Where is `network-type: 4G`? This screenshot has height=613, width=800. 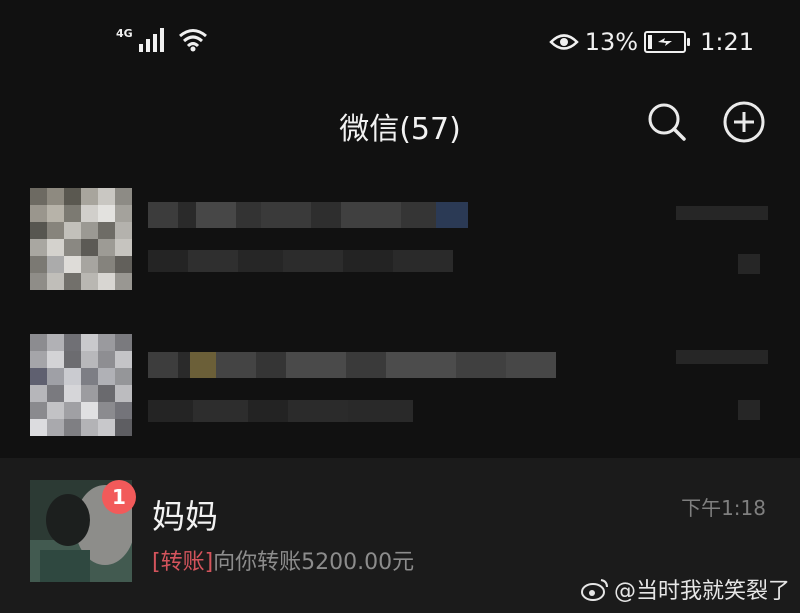 network-type: 4G is located at coordinates (124, 33).